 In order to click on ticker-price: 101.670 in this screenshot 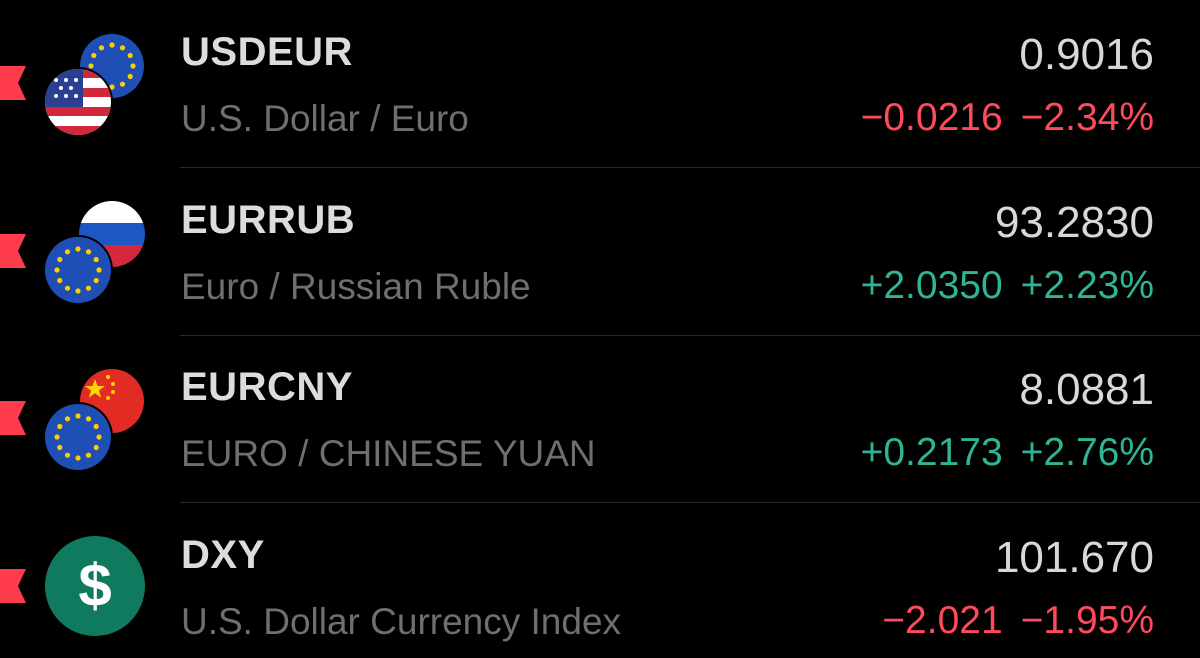, I will do `click(1074, 557)`.